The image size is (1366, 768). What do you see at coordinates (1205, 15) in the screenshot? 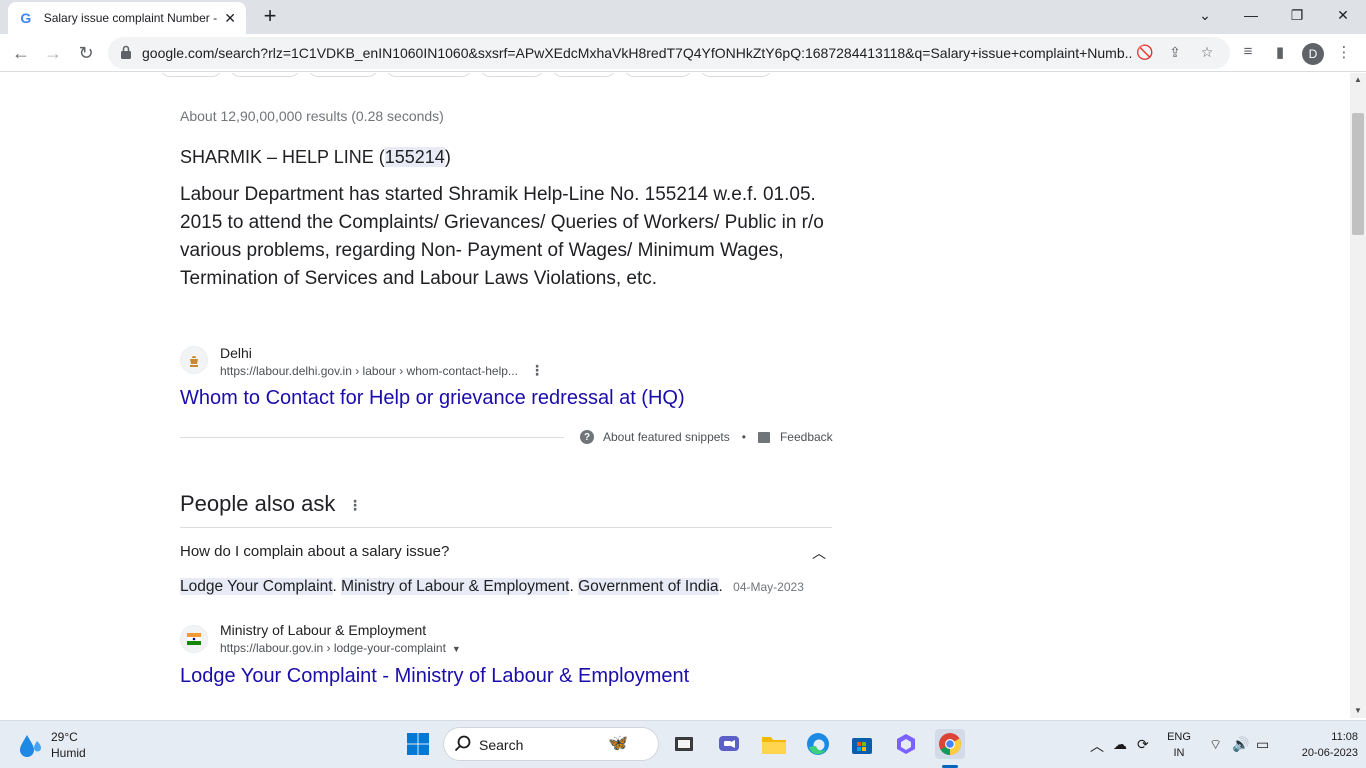
I see `tab-search-chevron-icon: ⌄` at bounding box center [1205, 15].